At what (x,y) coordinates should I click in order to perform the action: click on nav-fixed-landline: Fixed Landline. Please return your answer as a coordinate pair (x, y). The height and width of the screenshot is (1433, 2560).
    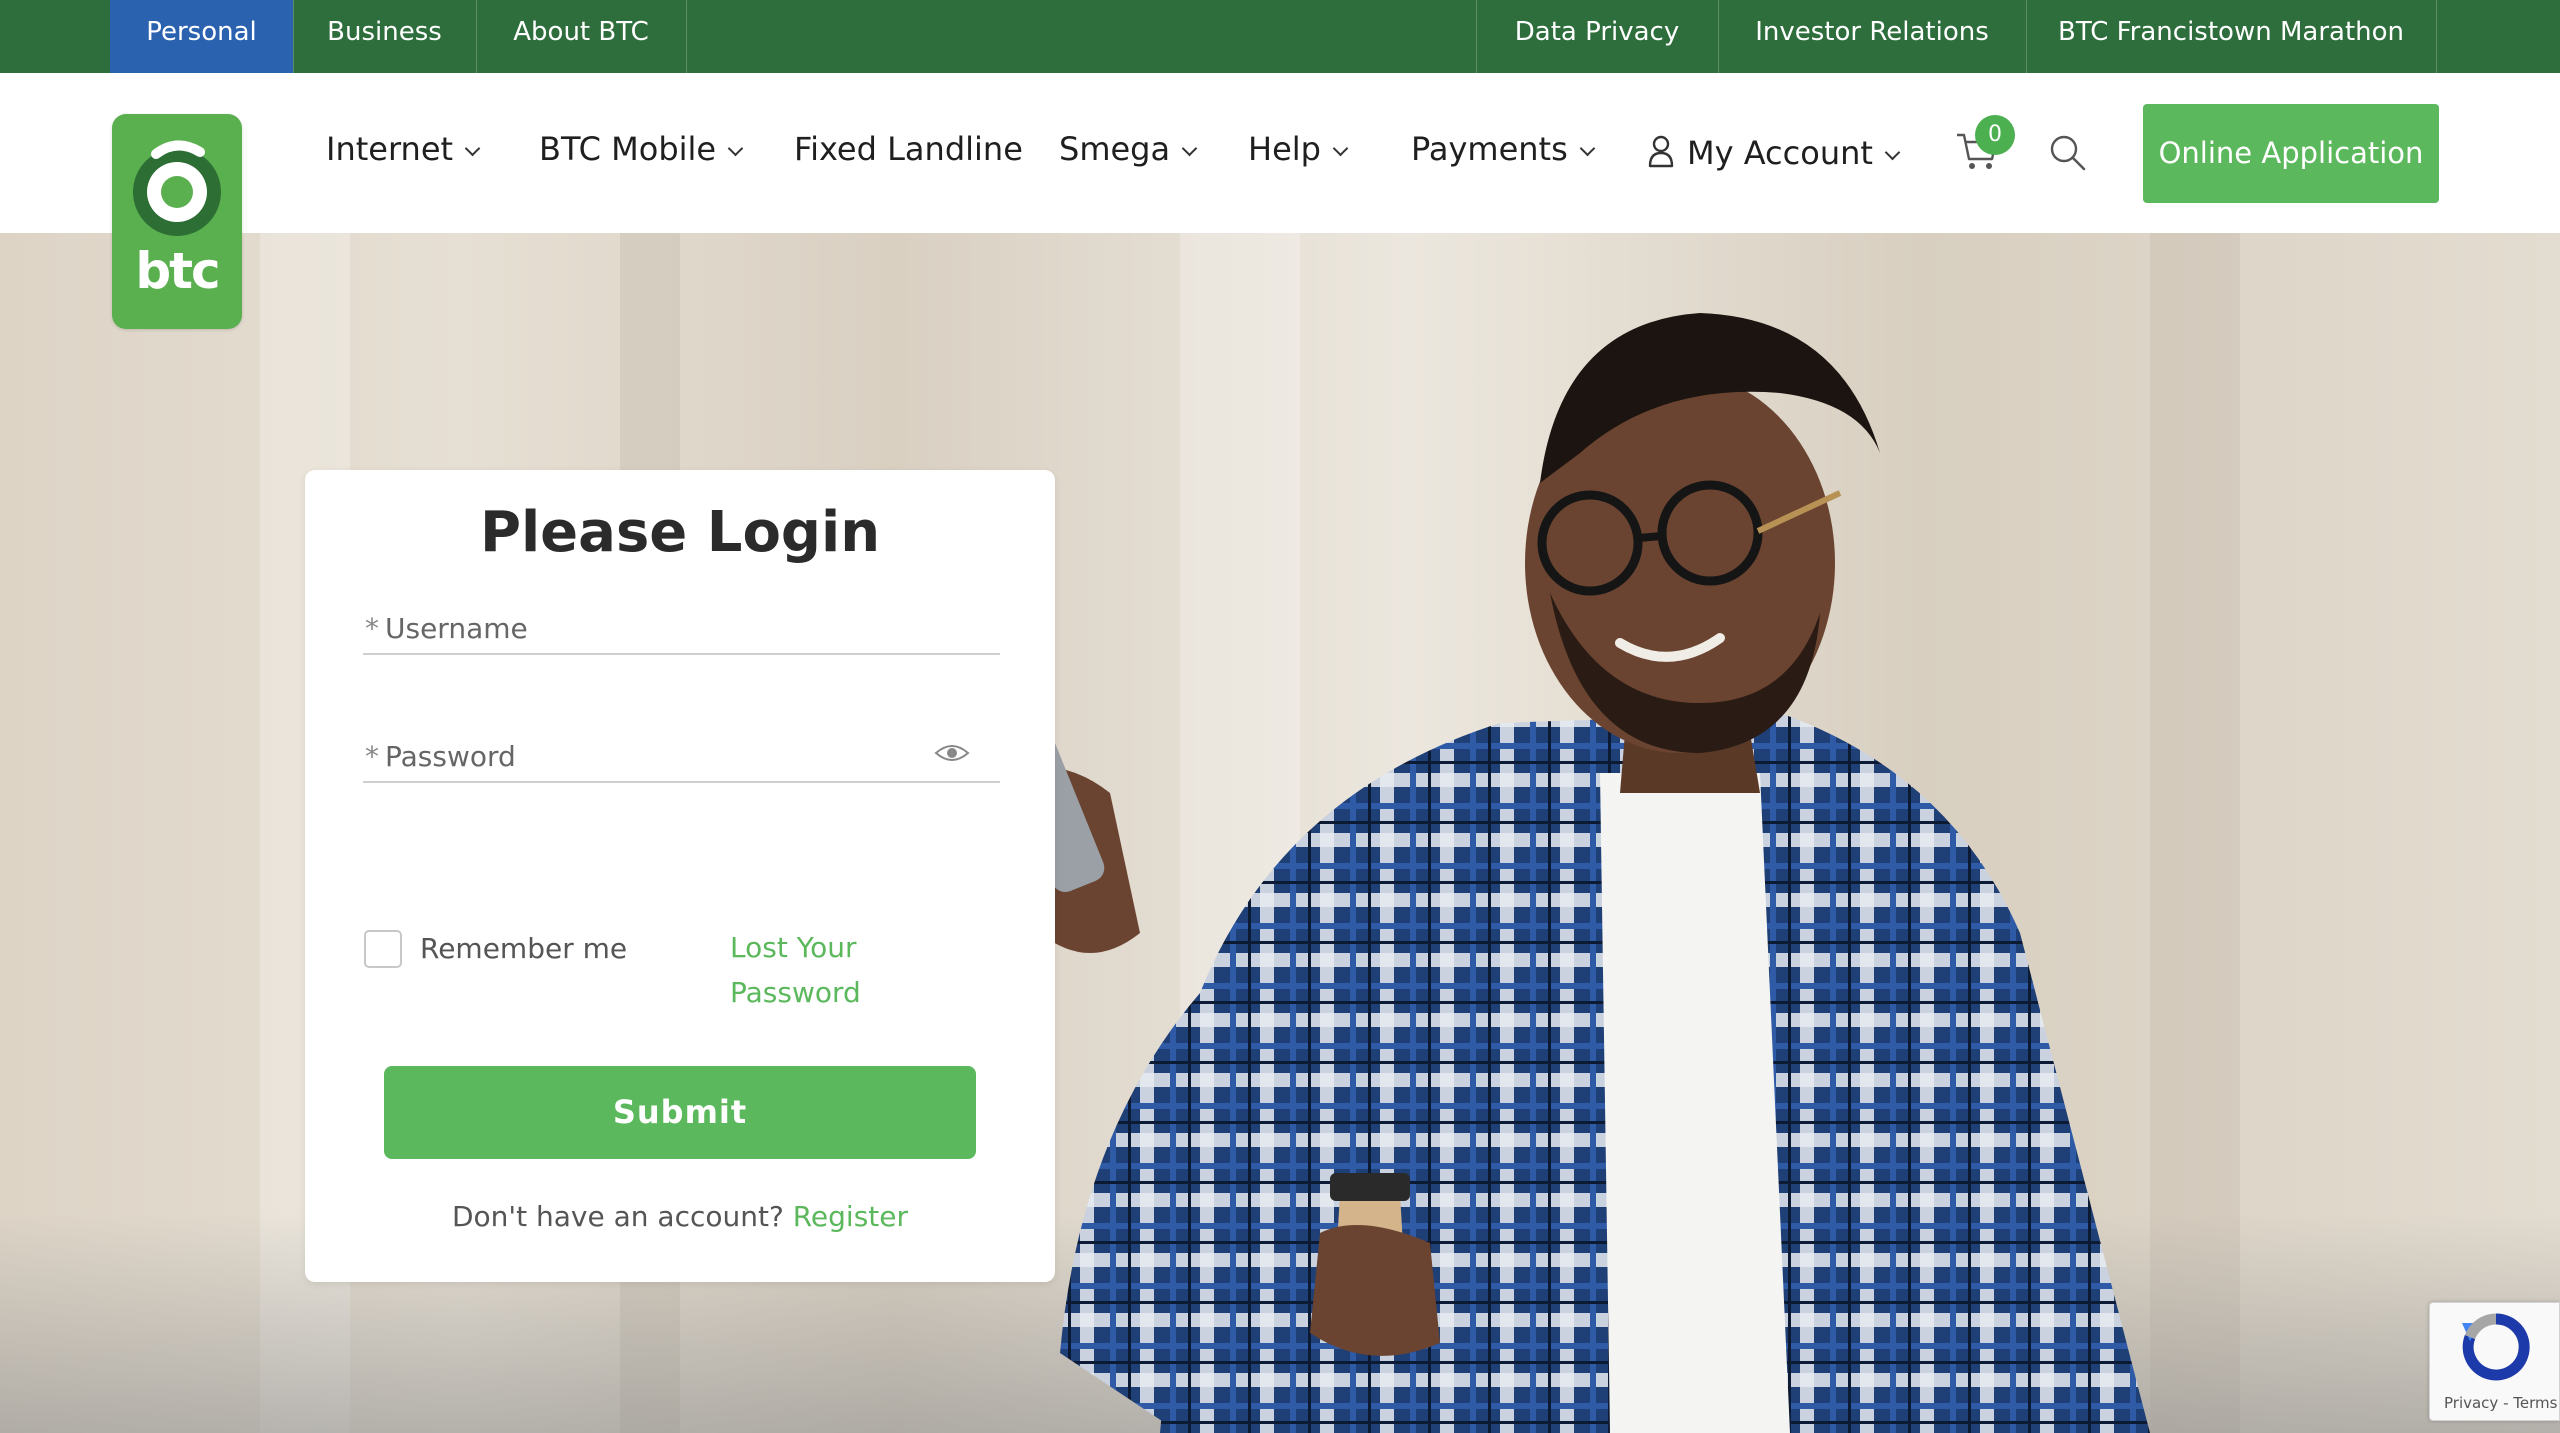
    Looking at the image, I should click on (908, 149).